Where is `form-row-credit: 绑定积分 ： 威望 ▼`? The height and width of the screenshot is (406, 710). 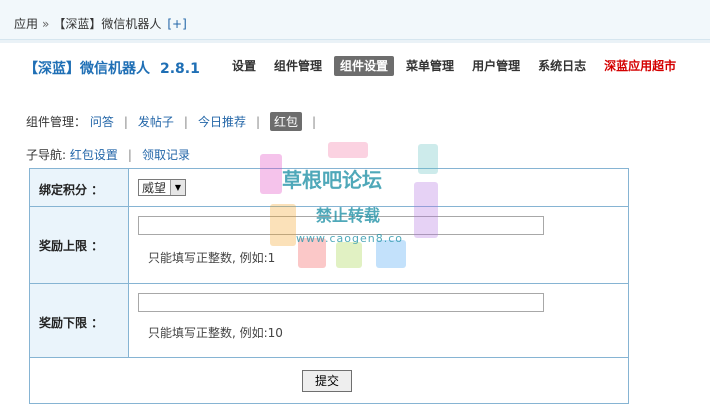 form-row-credit: 绑定积分 ： 威望 ▼ is located at coordinates (329, 188).